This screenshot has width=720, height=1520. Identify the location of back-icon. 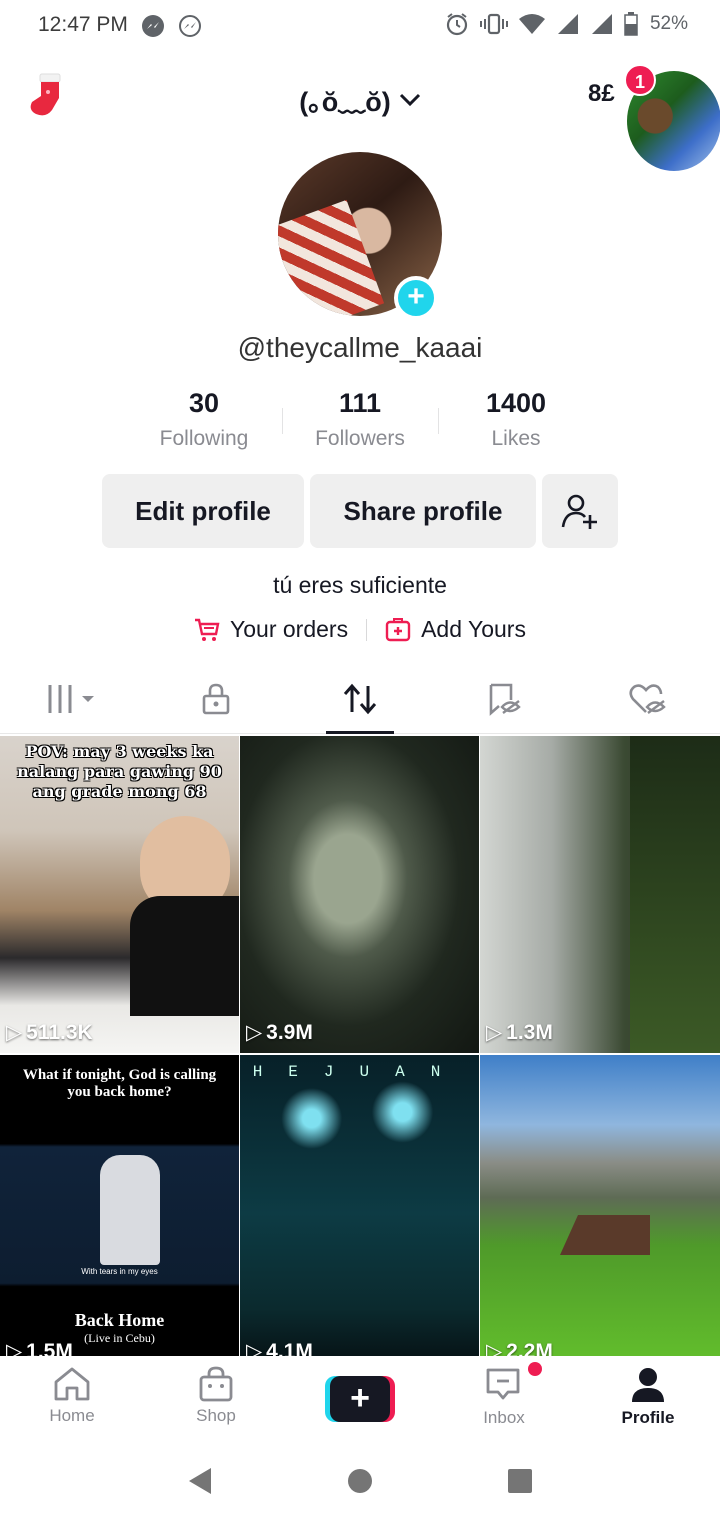
(200, 1481).